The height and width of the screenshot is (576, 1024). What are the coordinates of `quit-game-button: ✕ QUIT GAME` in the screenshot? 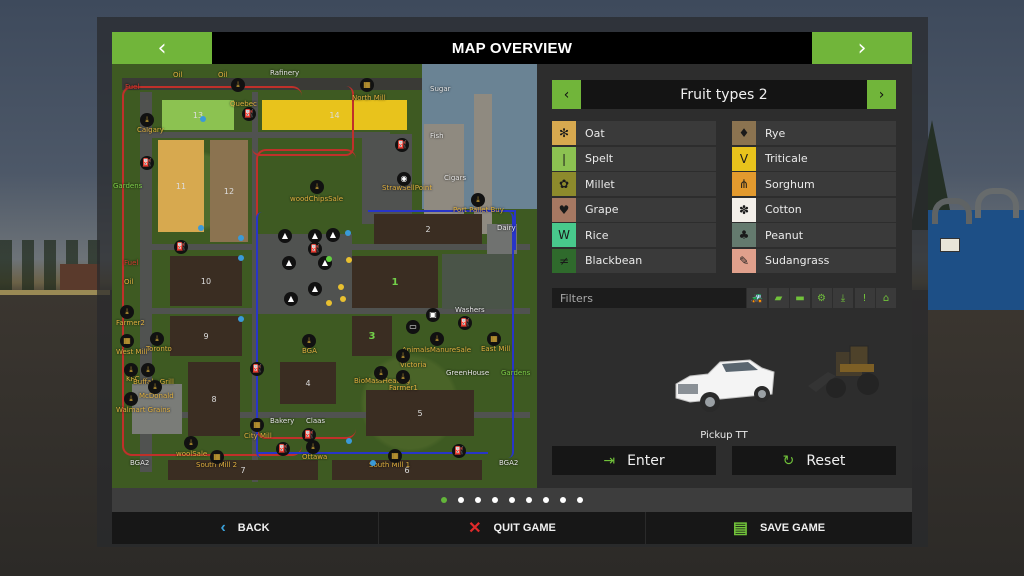 It's located at (512, 528).